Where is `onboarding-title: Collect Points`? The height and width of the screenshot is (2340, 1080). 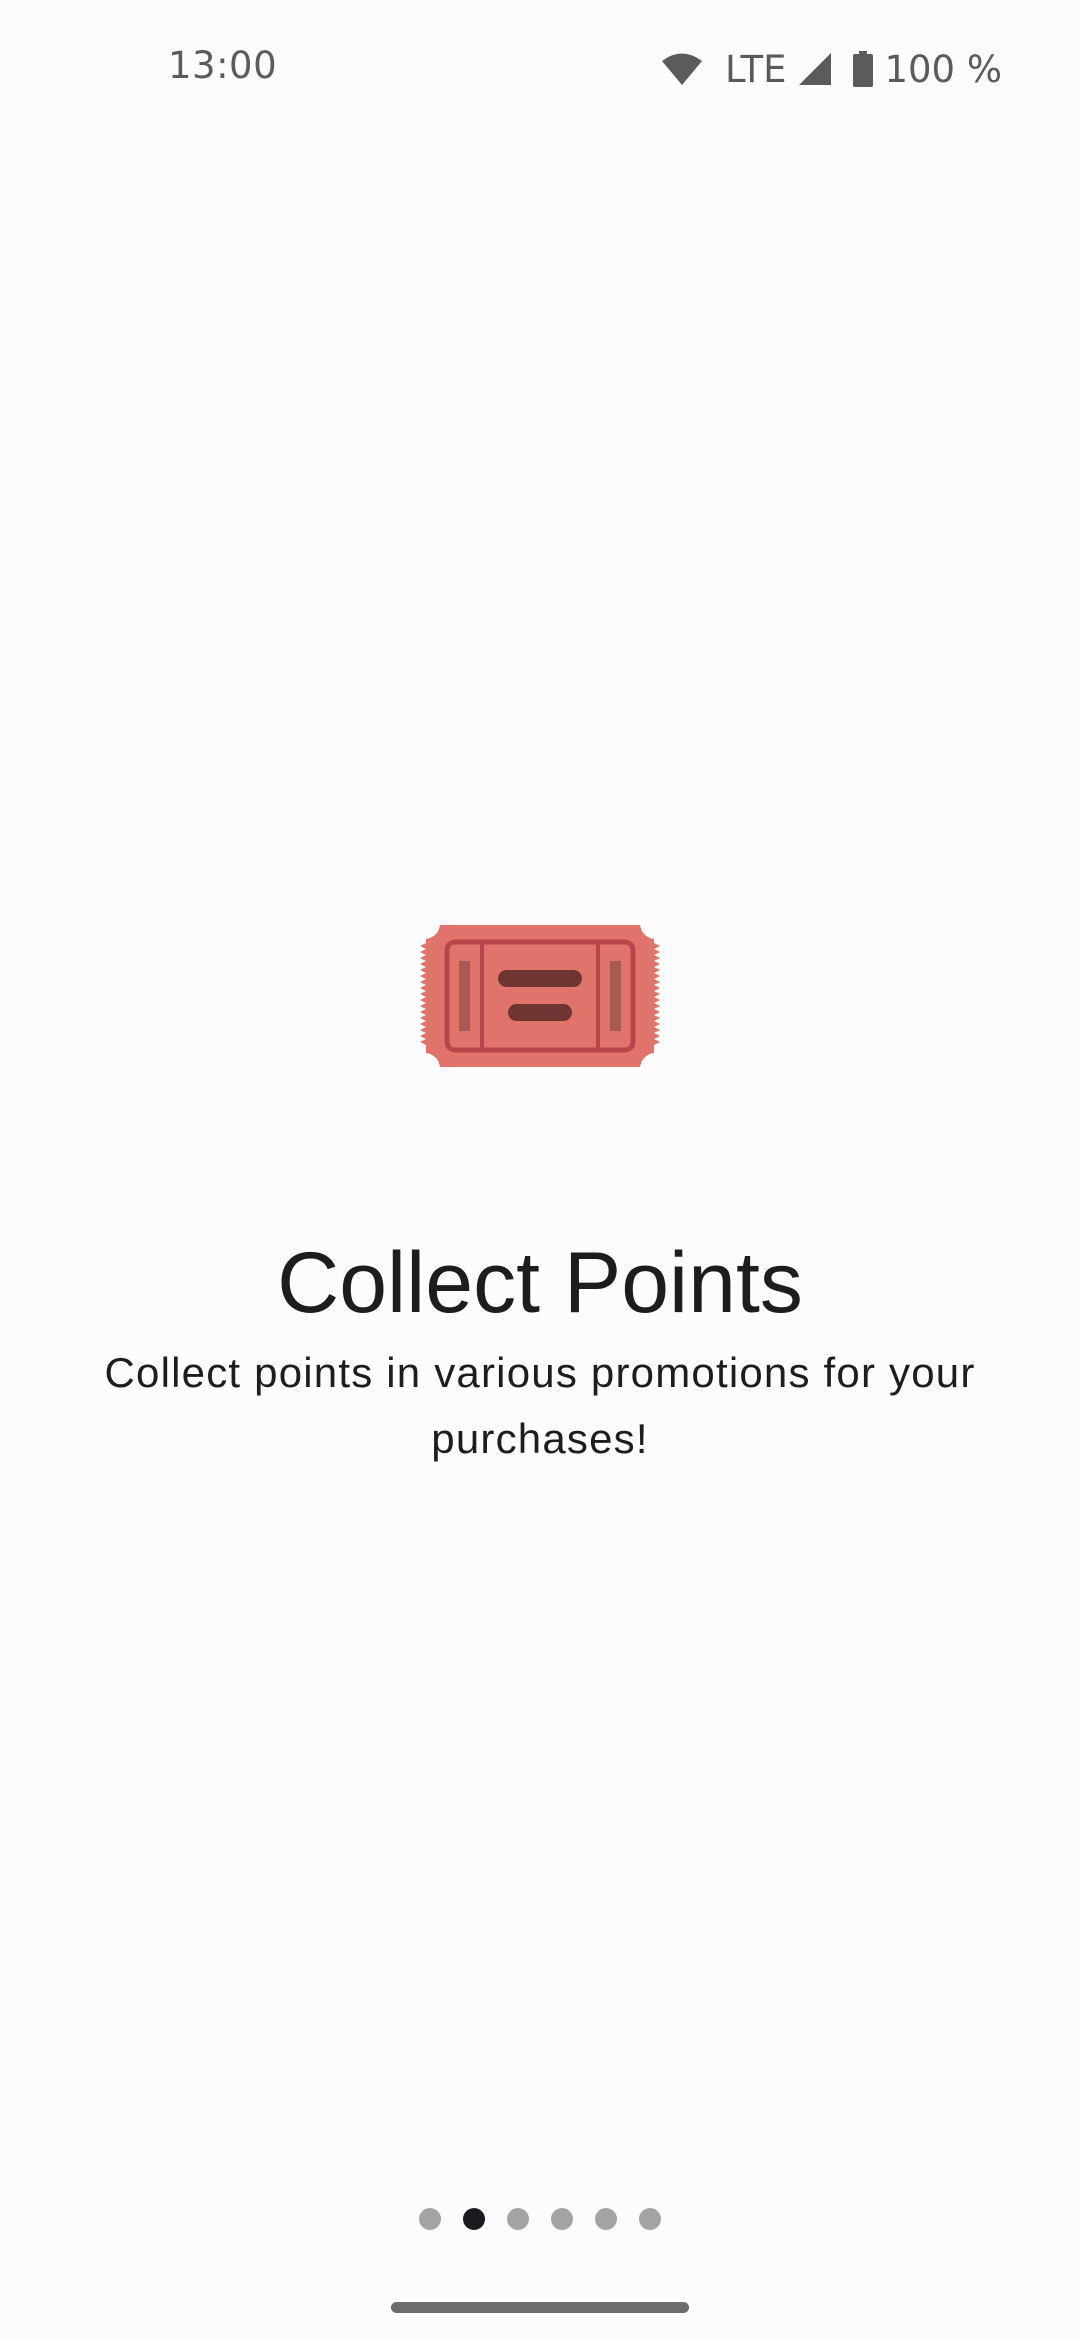
onboarding-title: Collect Points is located at coordinates (540, 1283).